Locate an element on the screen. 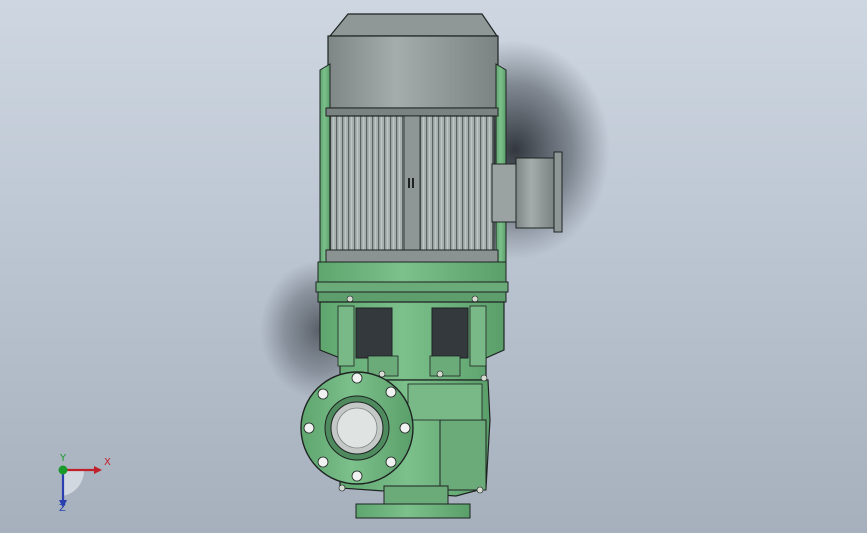 This screenshot has width=867, height=533. terminal-box is located at coordinates (527, 192).